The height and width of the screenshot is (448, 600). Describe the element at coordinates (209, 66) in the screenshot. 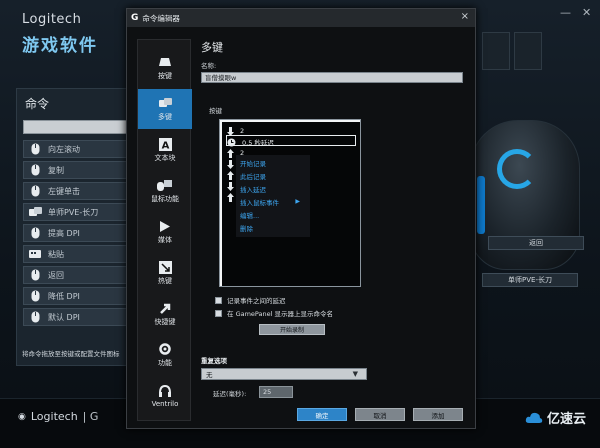

I see `name-label: 名称:` at that location.